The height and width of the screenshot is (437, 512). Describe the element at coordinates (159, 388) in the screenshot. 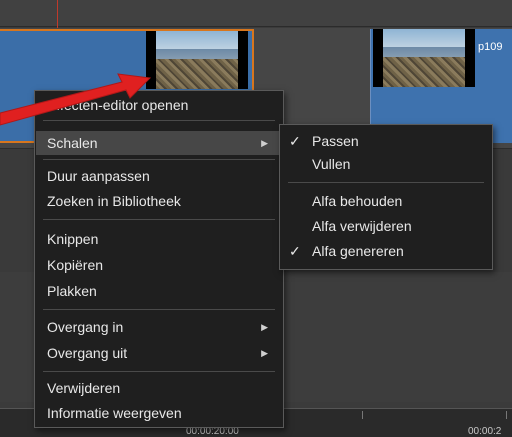

I see `menu-item-delete: Verwijderen` at that location.